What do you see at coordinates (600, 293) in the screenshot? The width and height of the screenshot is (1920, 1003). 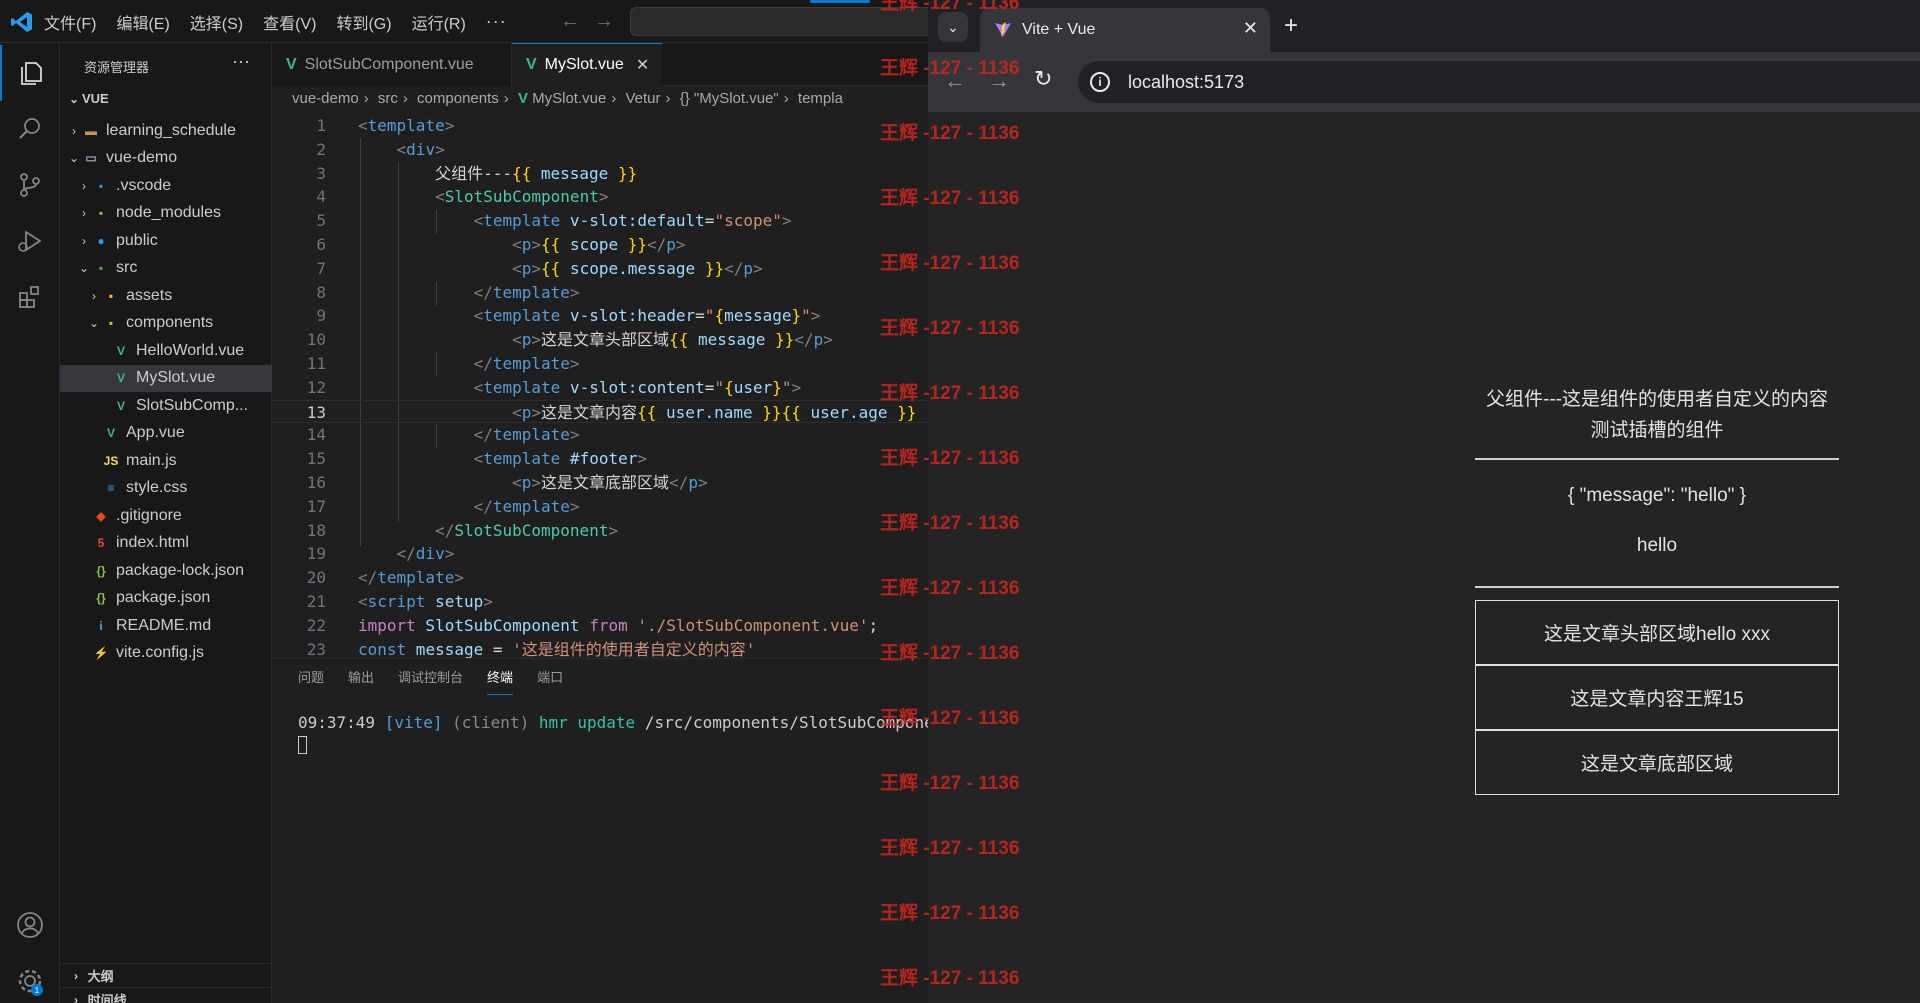 I see `code-line: 8 </template>` at bounding box center [600, 293].